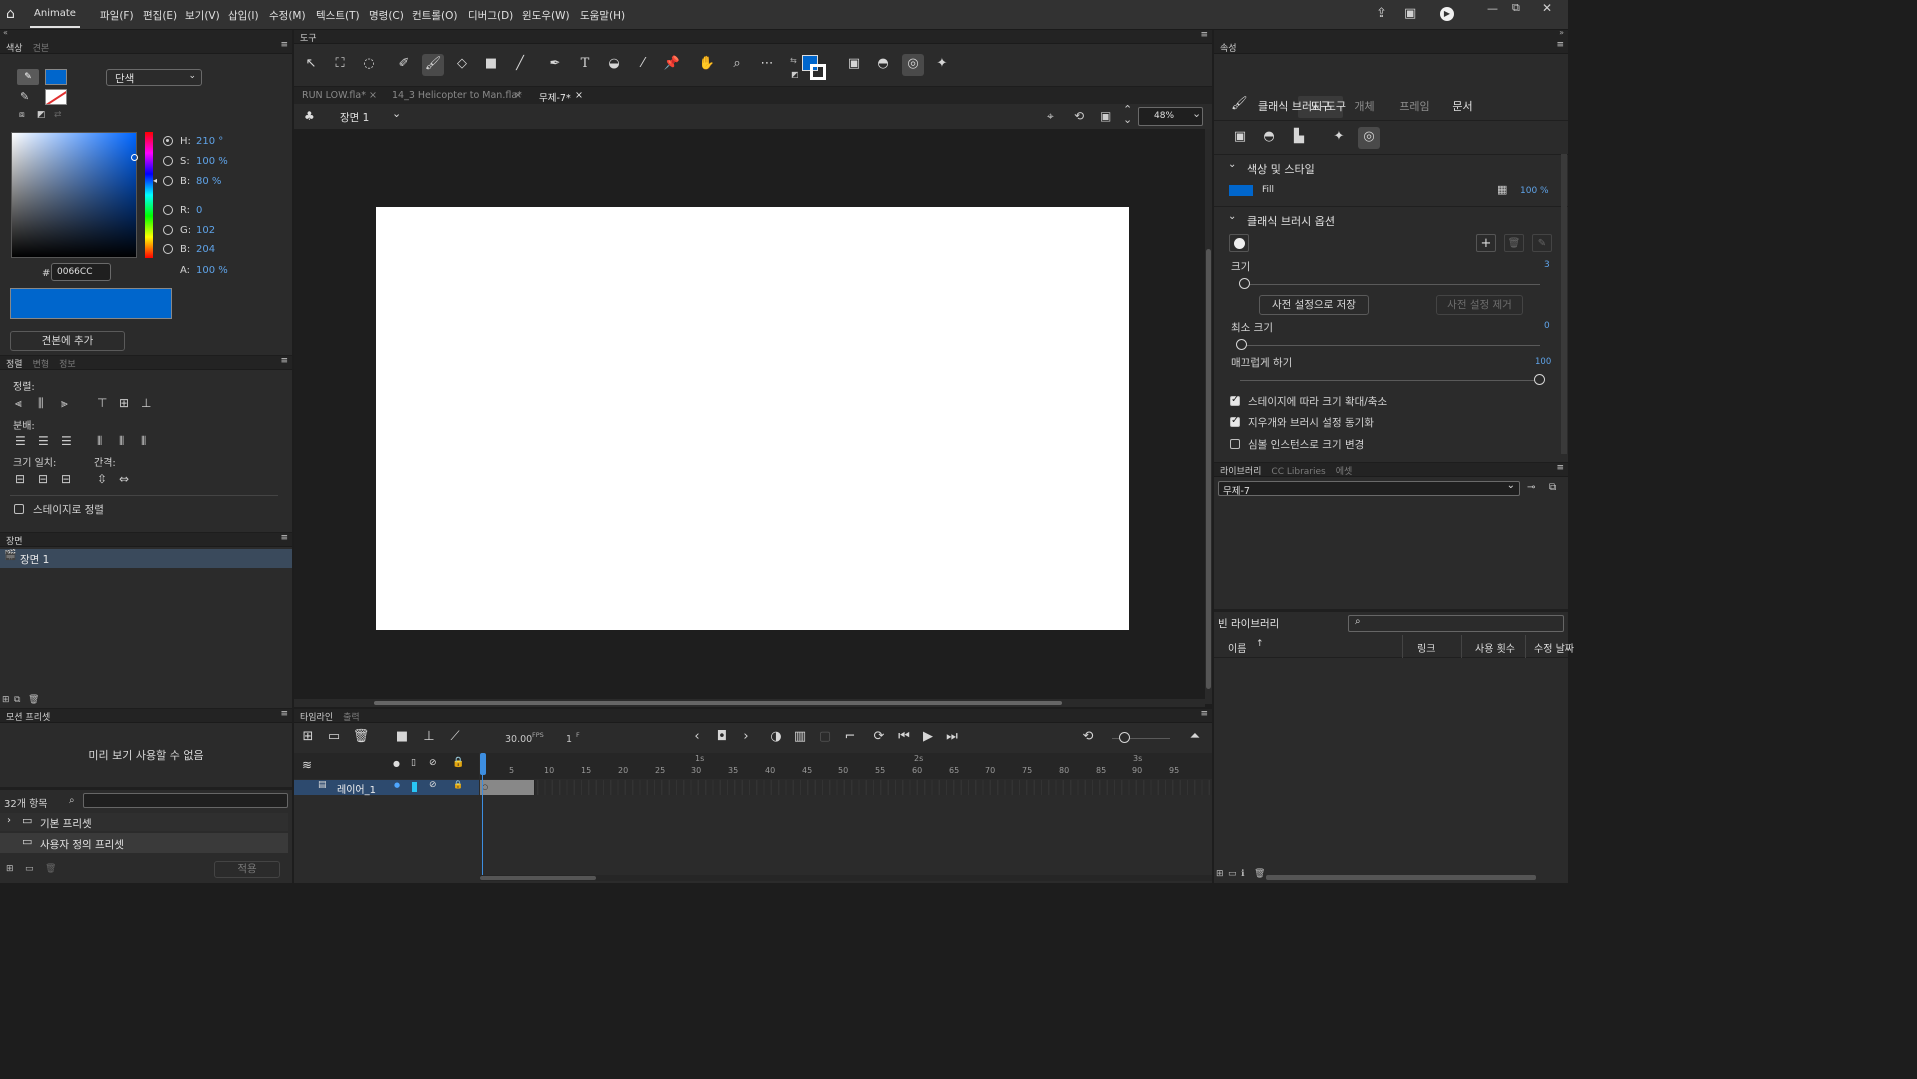 The image size is (1917, 1079). I want to click on distribute-hcenter-icon: ⦀, so click(121, 441).